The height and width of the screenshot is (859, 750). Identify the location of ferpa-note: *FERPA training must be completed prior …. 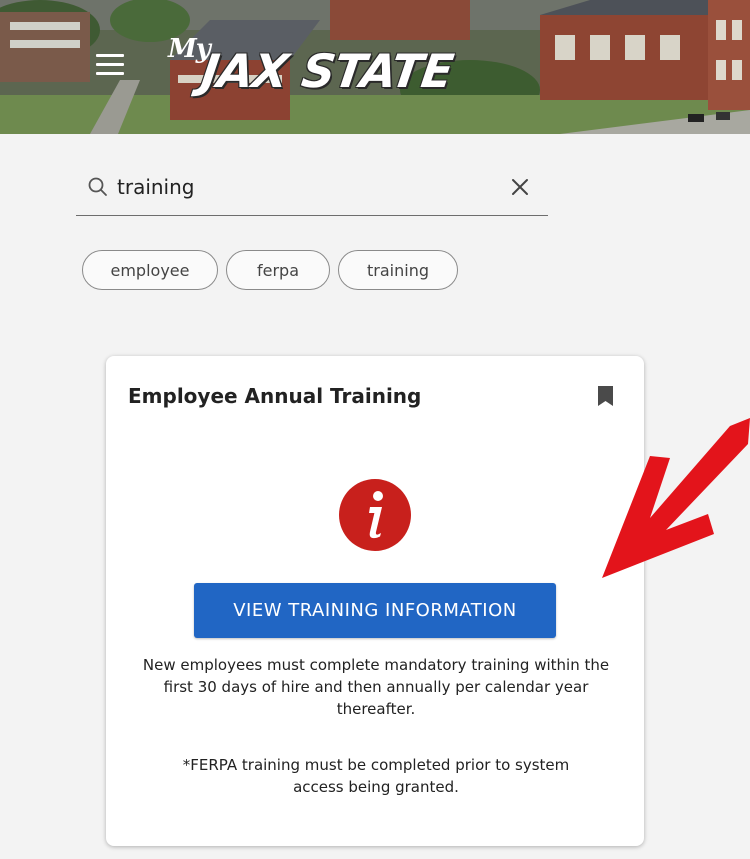
(376, 776).